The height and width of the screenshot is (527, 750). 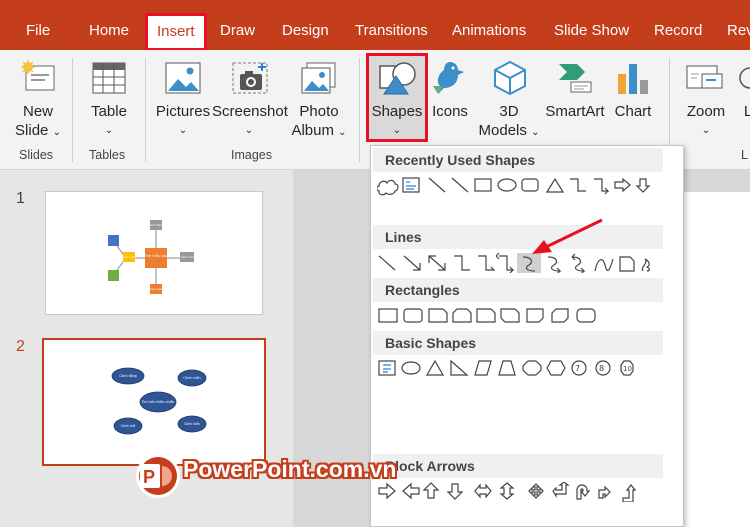 What do you see at coordinates (109, 30) in the screenshot?
I see `tab-home: Home` at bounding box center [109, 30].